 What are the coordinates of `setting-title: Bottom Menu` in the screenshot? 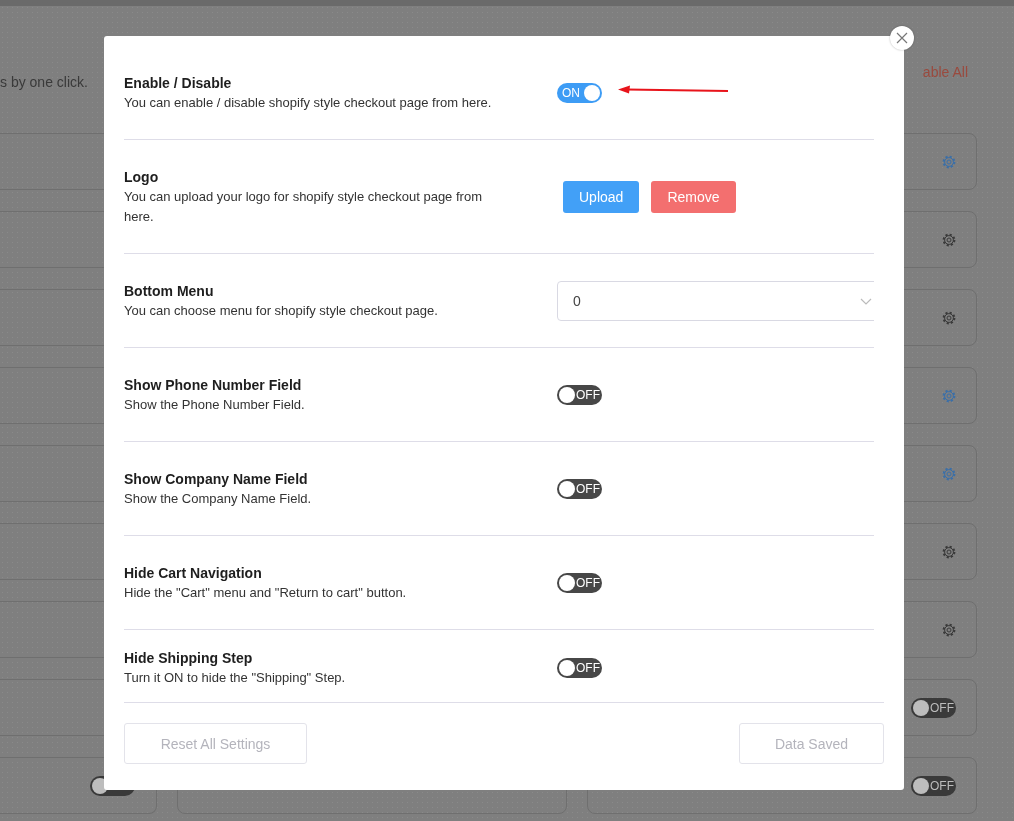 It's located at (169, 291).